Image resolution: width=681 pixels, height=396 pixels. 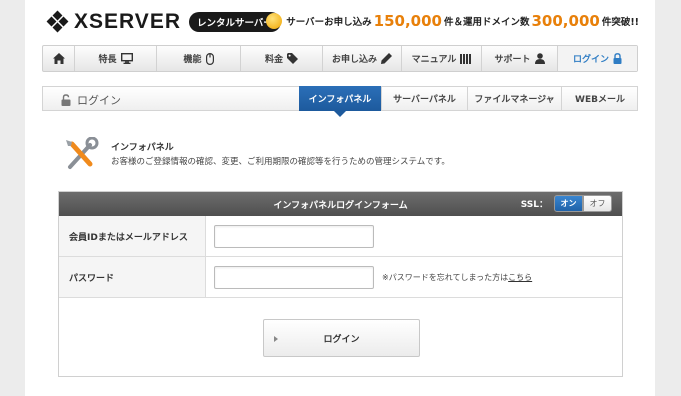 I want to click on id-row: 会員IDまたはメールアドレス, so click(x=340, y=236).